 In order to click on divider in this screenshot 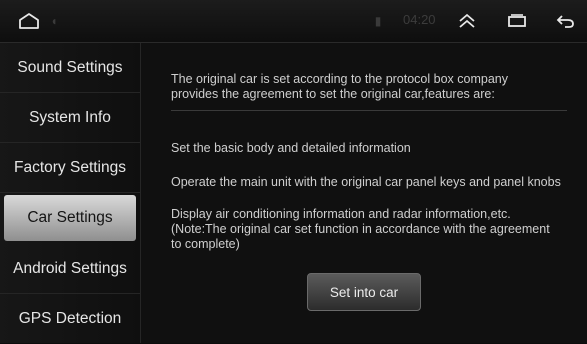, I will do `click(369, 110)`.